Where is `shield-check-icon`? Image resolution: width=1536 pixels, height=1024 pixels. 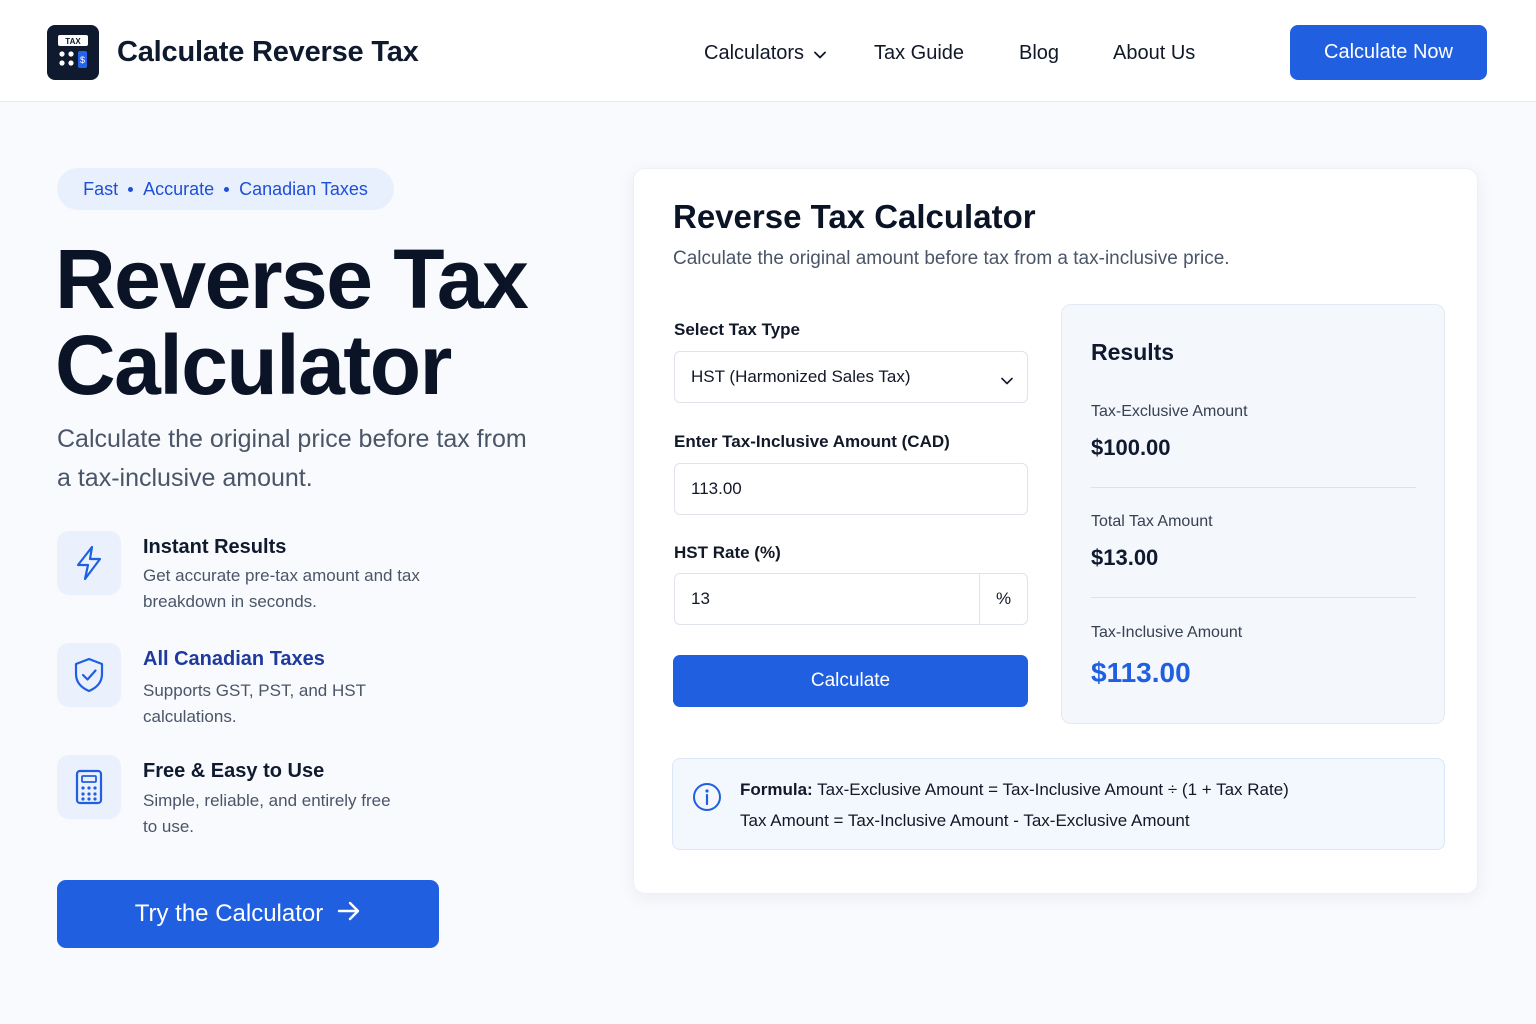
shield-check-icon is located at coordinates (89, 675).